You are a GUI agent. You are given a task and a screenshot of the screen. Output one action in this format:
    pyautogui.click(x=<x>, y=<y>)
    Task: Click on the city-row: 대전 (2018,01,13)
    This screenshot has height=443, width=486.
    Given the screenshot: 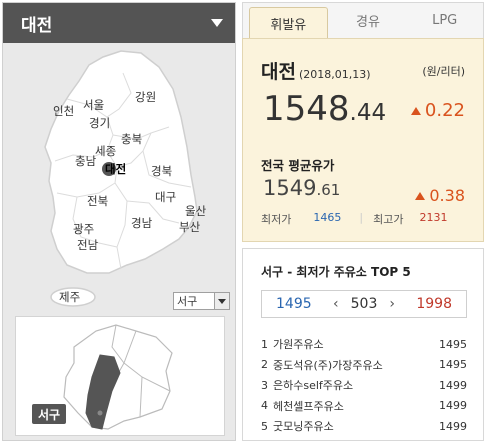 What is the action you would take?
    pyautogui.click(x=316, y=70)
    